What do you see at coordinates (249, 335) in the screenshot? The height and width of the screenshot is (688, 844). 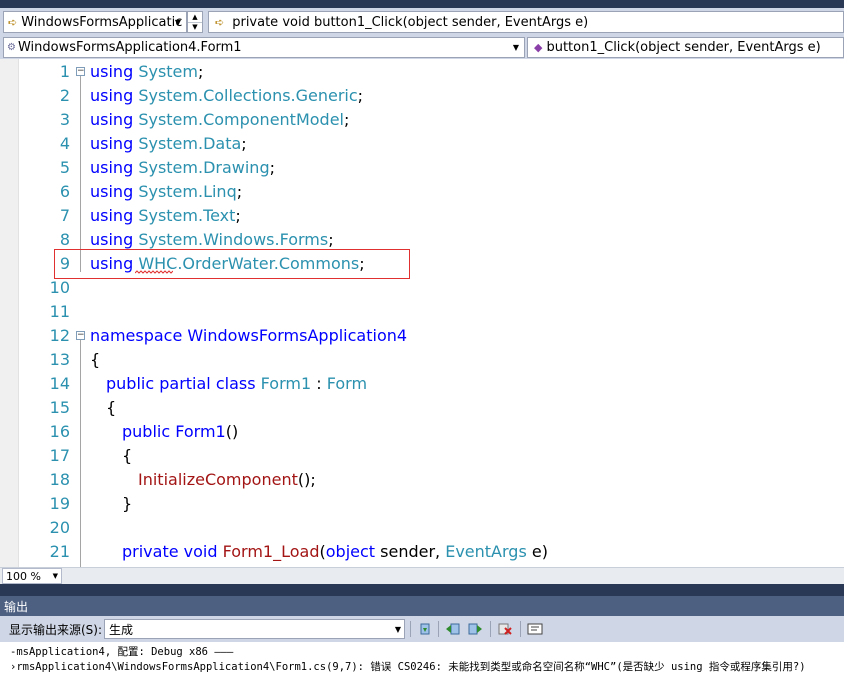 I see `code-line-12: namespace WindowsFormsApplication4` at bounding box center [249, 335].